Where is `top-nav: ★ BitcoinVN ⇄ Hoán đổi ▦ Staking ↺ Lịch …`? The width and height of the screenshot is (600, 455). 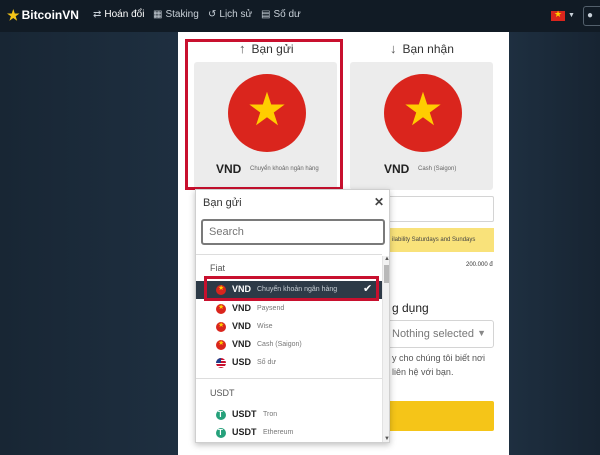 top-nav: ★ BitcoinVN ⇄ Hoán đổi ▦ Staking ↺ Lịch … is located at coordinates (300, 16).